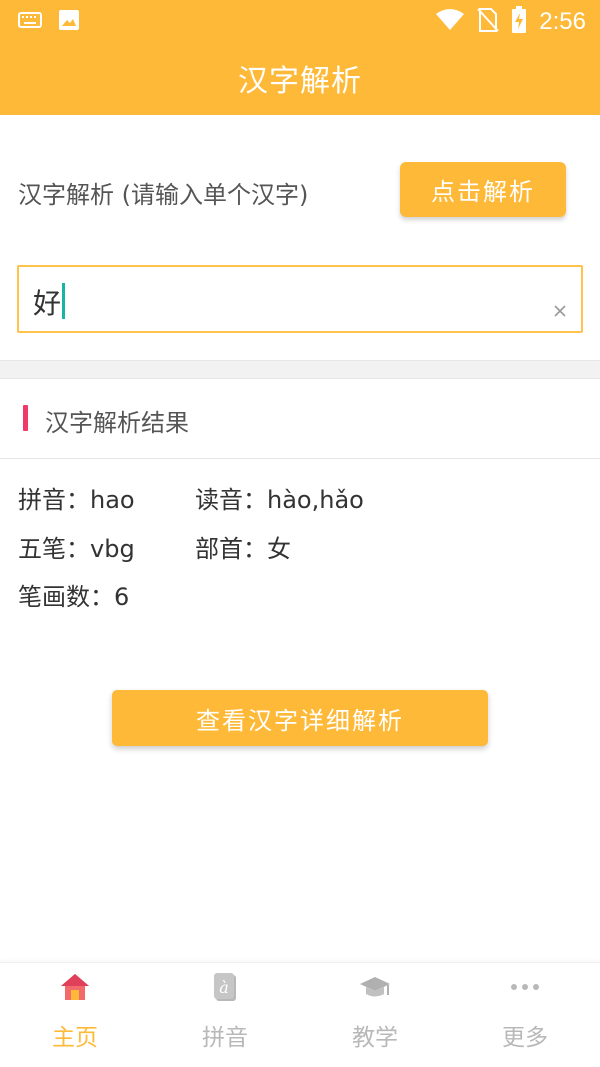 The width and height of the screenshot is (600, 1067). I want to click on result-header: 汉字解析结果, so click(300, 419).